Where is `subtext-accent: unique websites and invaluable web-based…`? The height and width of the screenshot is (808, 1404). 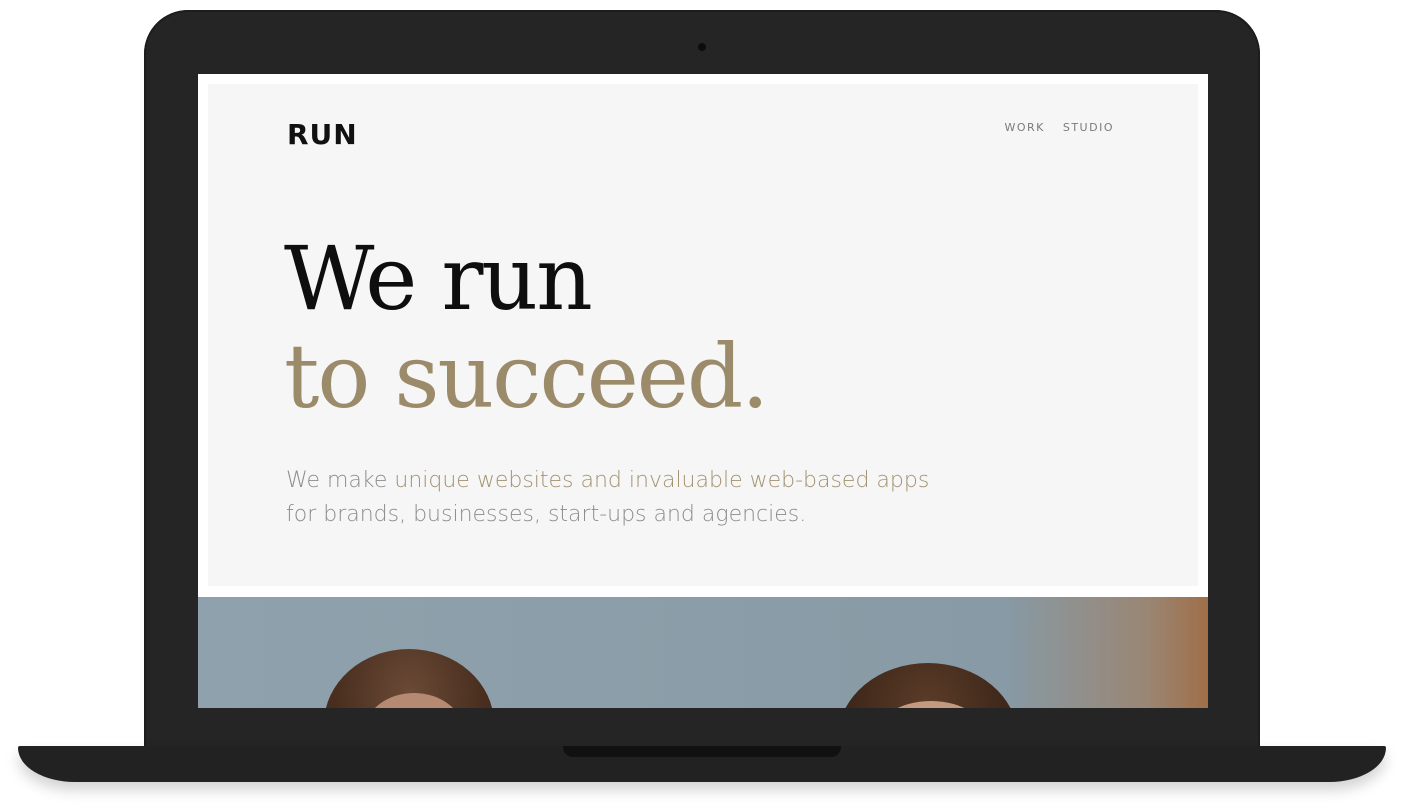 subtext-accent: unique websites and invaluable web-based… is located at coordinates (662, 480).